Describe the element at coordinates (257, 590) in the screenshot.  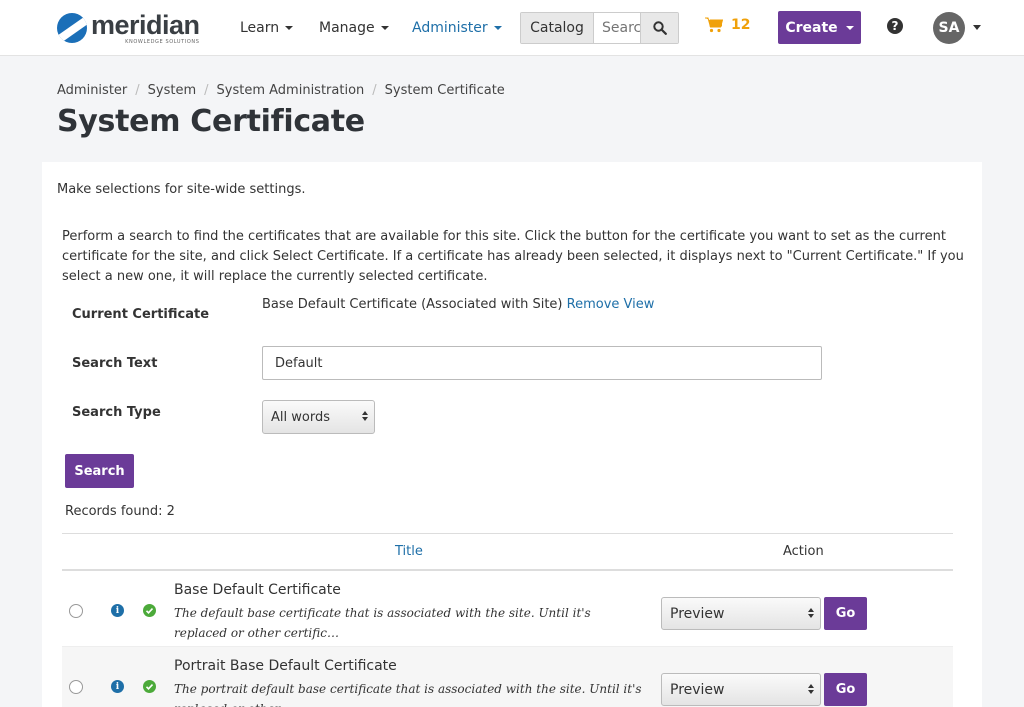
I see `row-title: Base Default Certificate` at that location.